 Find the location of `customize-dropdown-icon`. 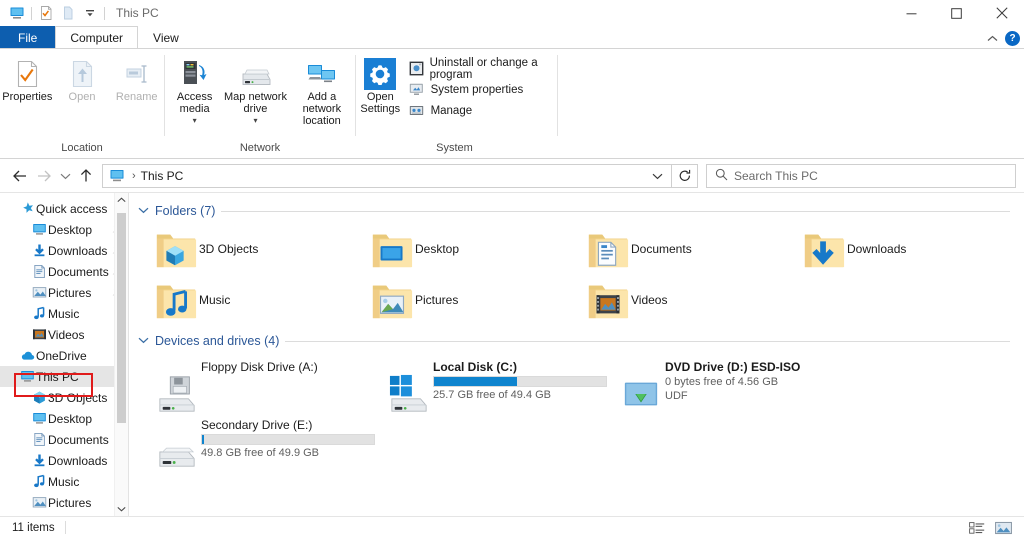

customize-dropdown-icon is located at coordinates (90, 13).